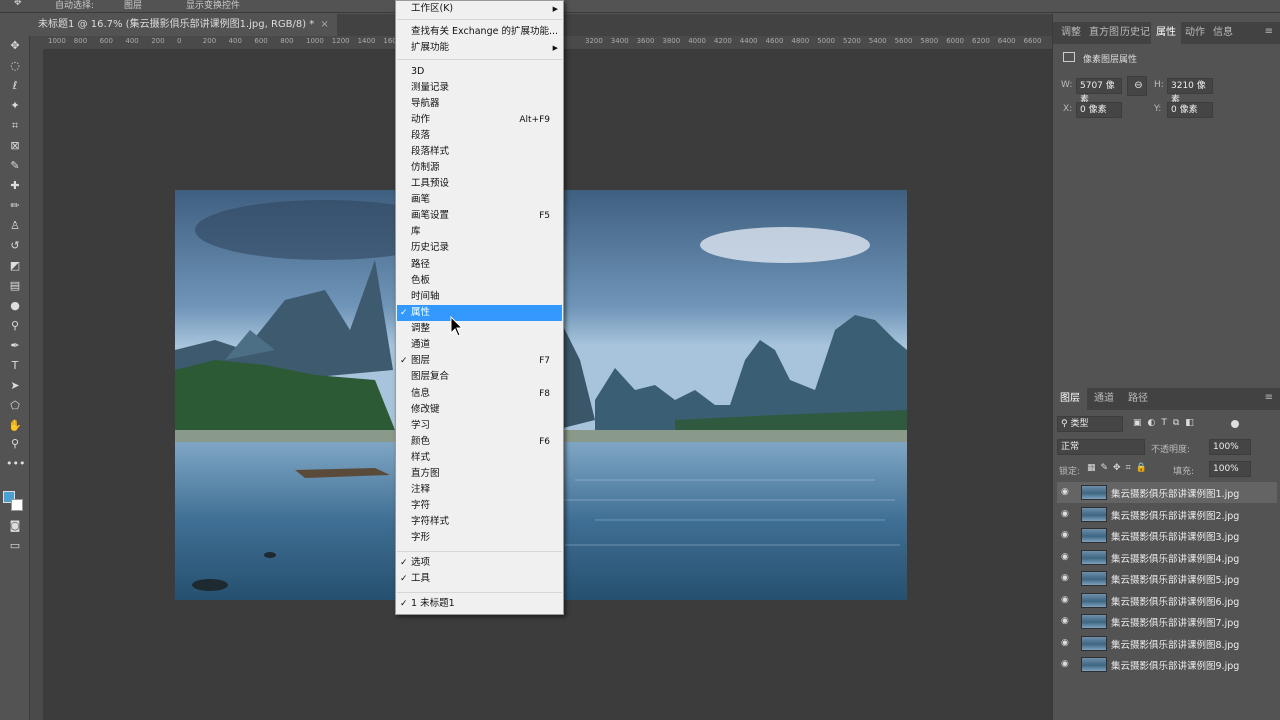  I want to click on layer-row: ◉ 集云摄影俱乐部讲课例图3.jpg, so click(1167, 535).